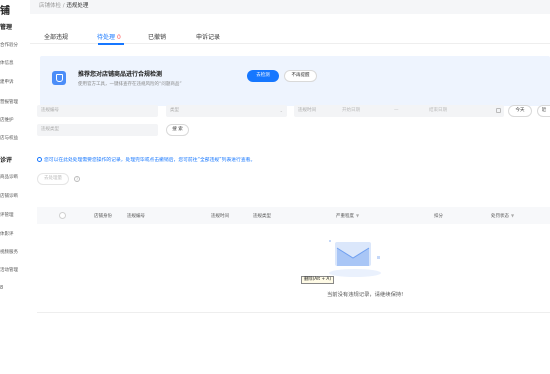 This screenshot has width=550, height=374. Describe the element at coordinates (136, 216) in the screenshot. I see `col-violation-no: 违规编号` at that location.